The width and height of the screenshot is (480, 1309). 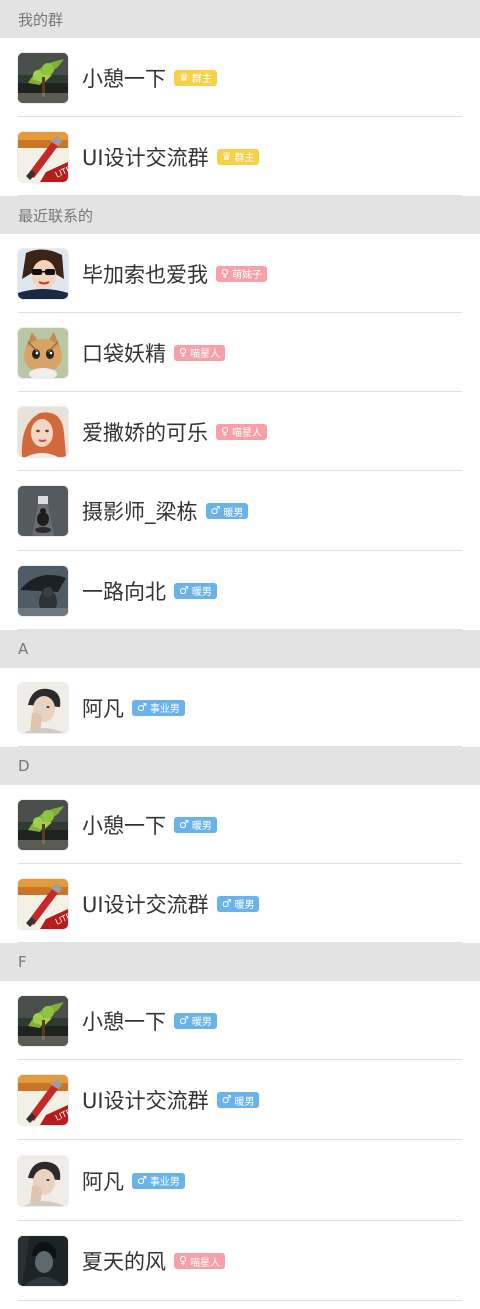 I want to click on woman-sunglasses-avatar, so click(x=43, y=273).